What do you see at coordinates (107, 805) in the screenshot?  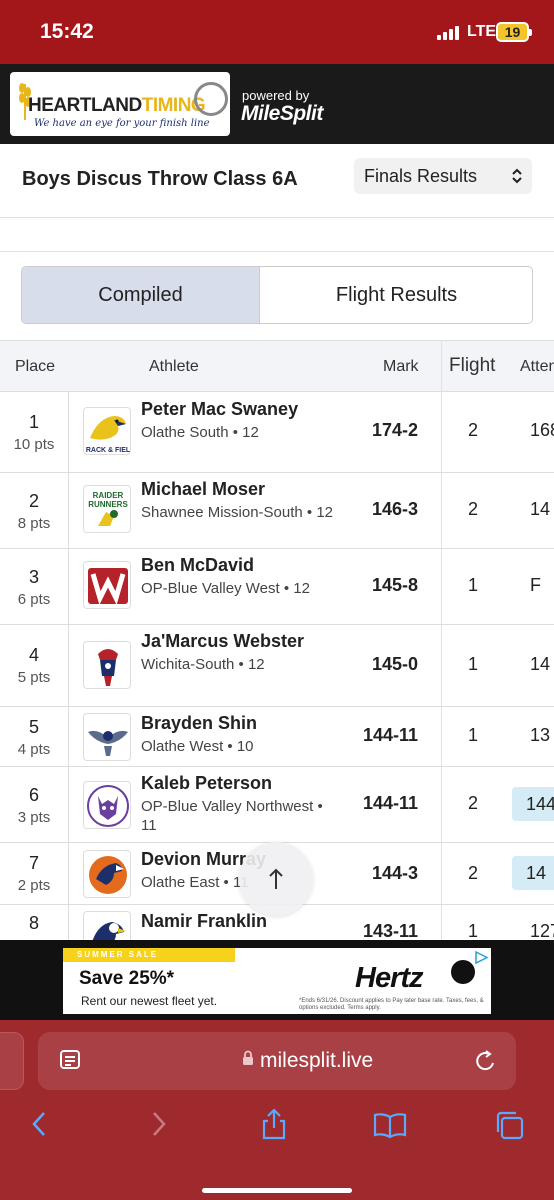 I see `team-logo-blue-valley-northwest` at bounding box center [107, 805].